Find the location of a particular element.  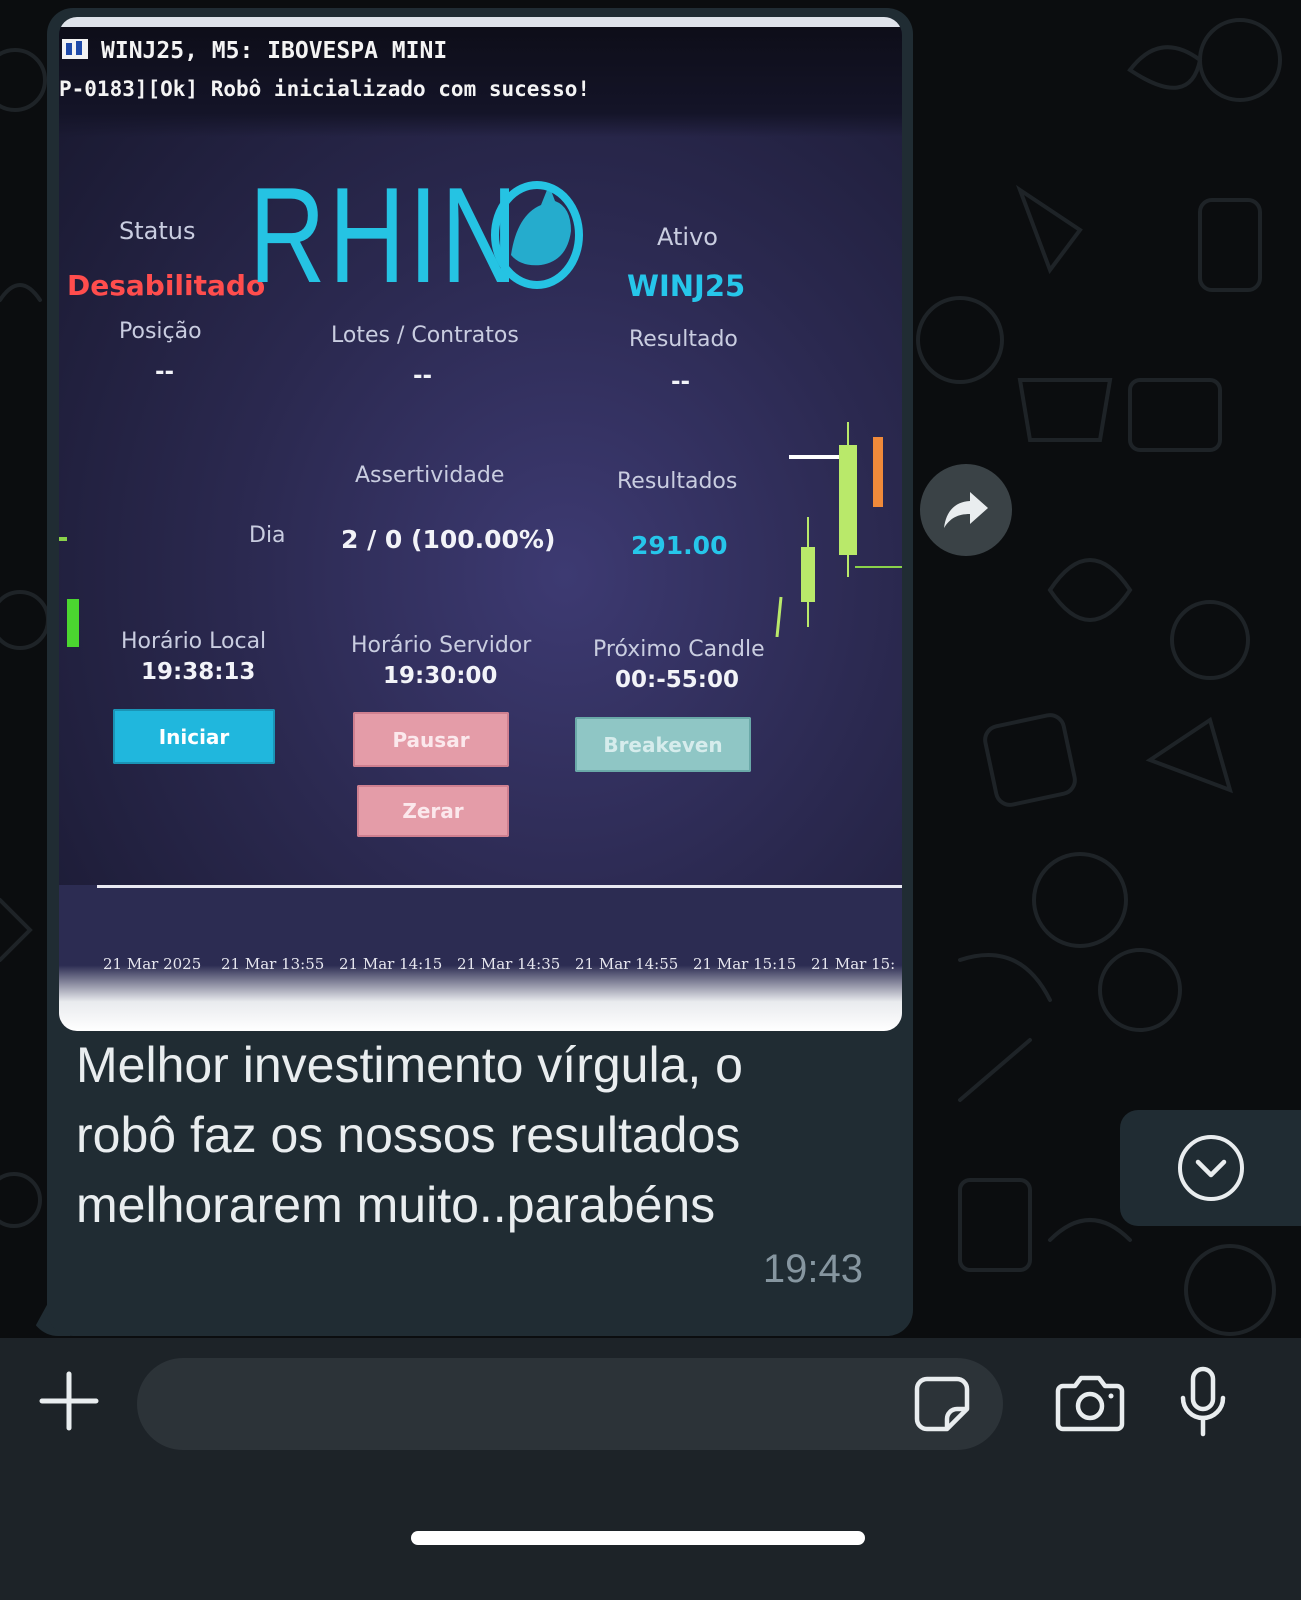

chevron-down-icon is located at coordinates (1210, 1168).